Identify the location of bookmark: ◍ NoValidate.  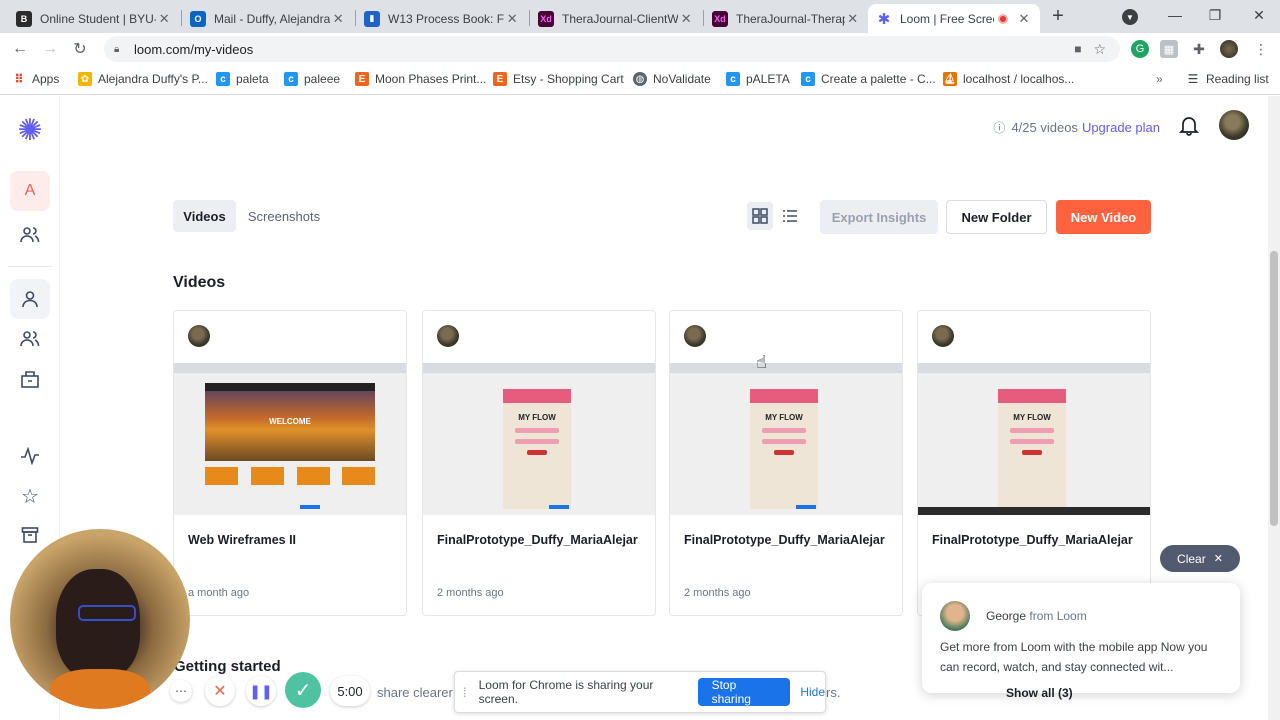
(672, 79).